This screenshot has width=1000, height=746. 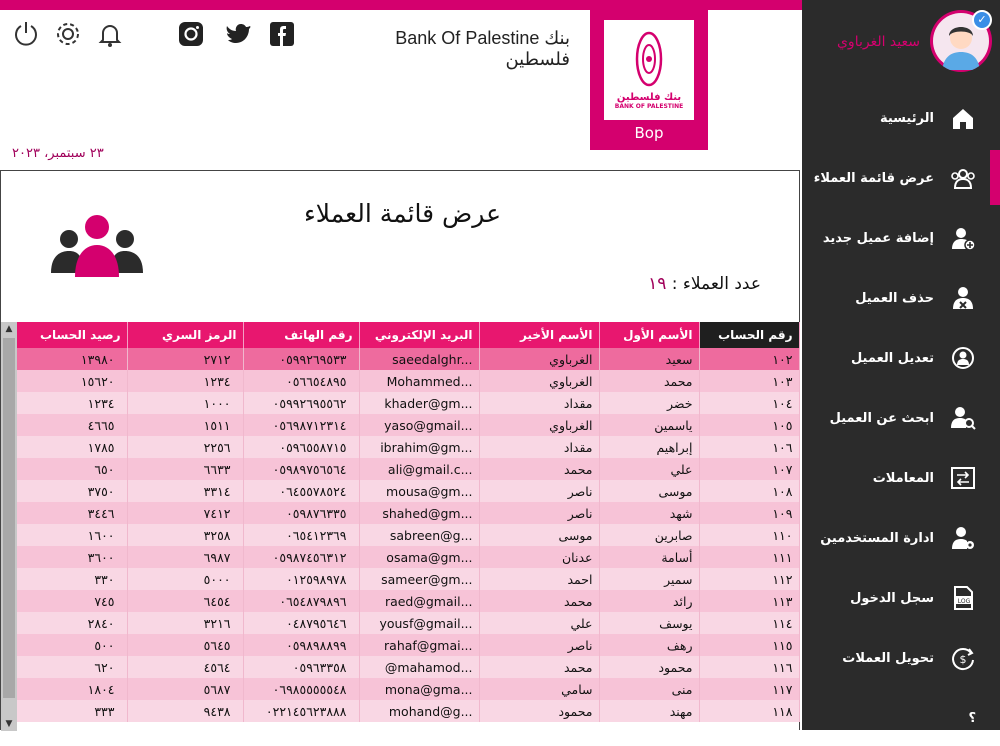 What do you see at coordinates (72, 335) in the screenshot?
I see `column-header: رصيد الحساب` at bounding box center [72, 335].